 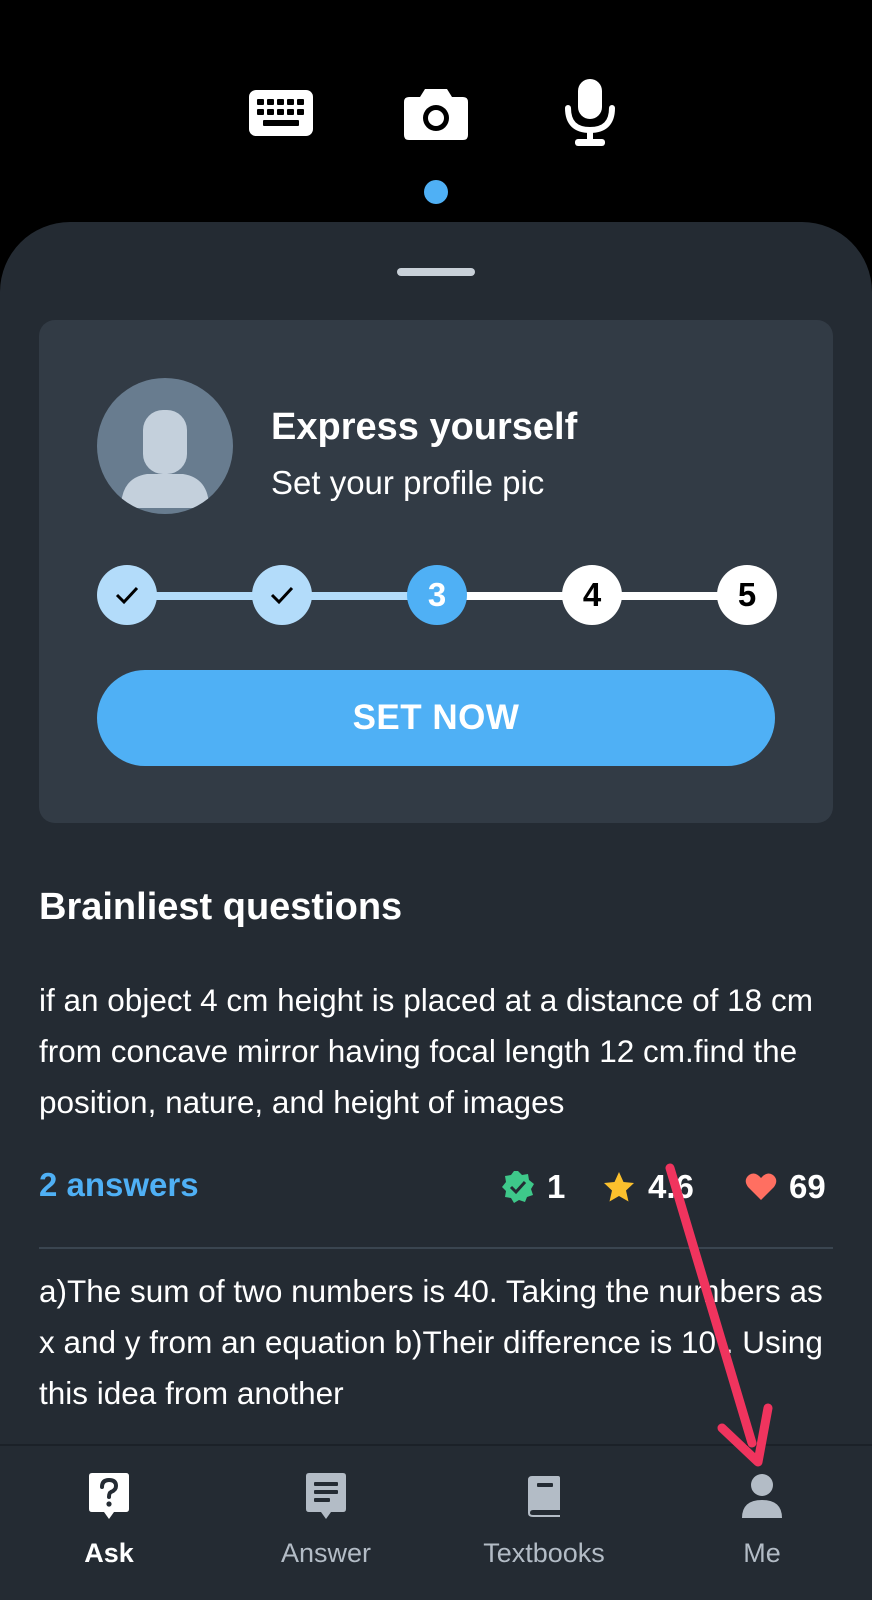 What do you see at coordinates (761, 1186) in the screenshot?
I see `heart-icon` at bounding box center [761, 1186].